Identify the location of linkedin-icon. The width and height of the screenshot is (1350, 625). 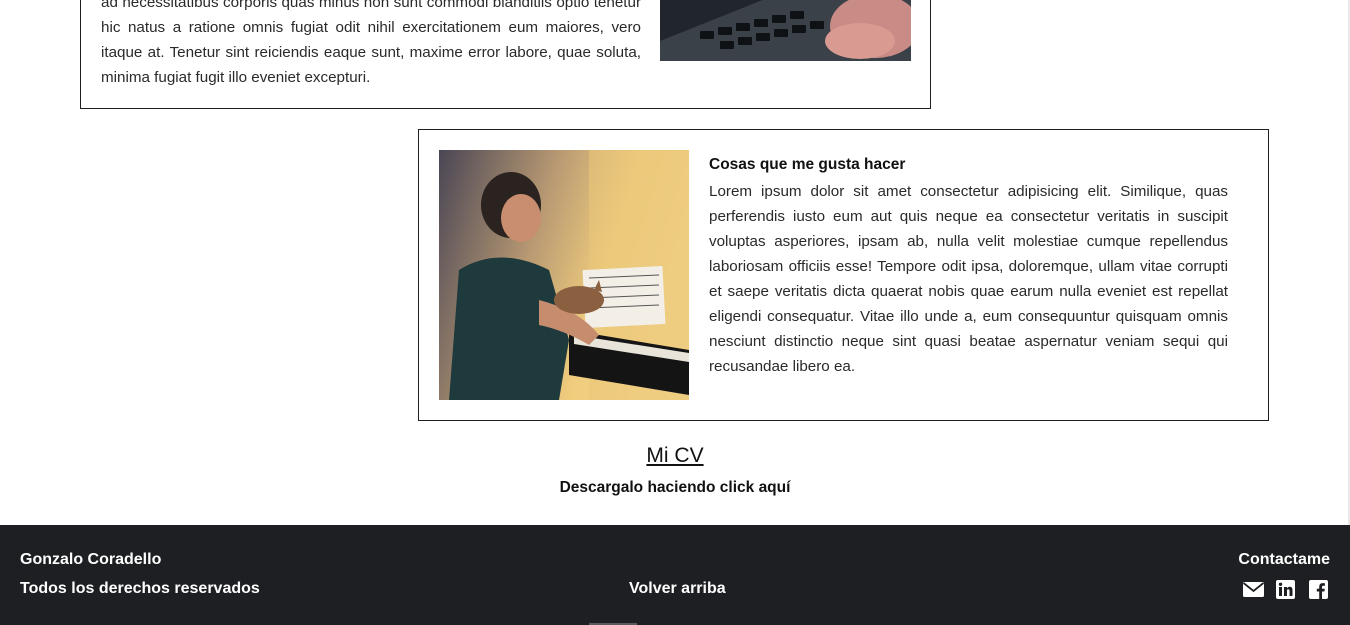
(1286, 589).